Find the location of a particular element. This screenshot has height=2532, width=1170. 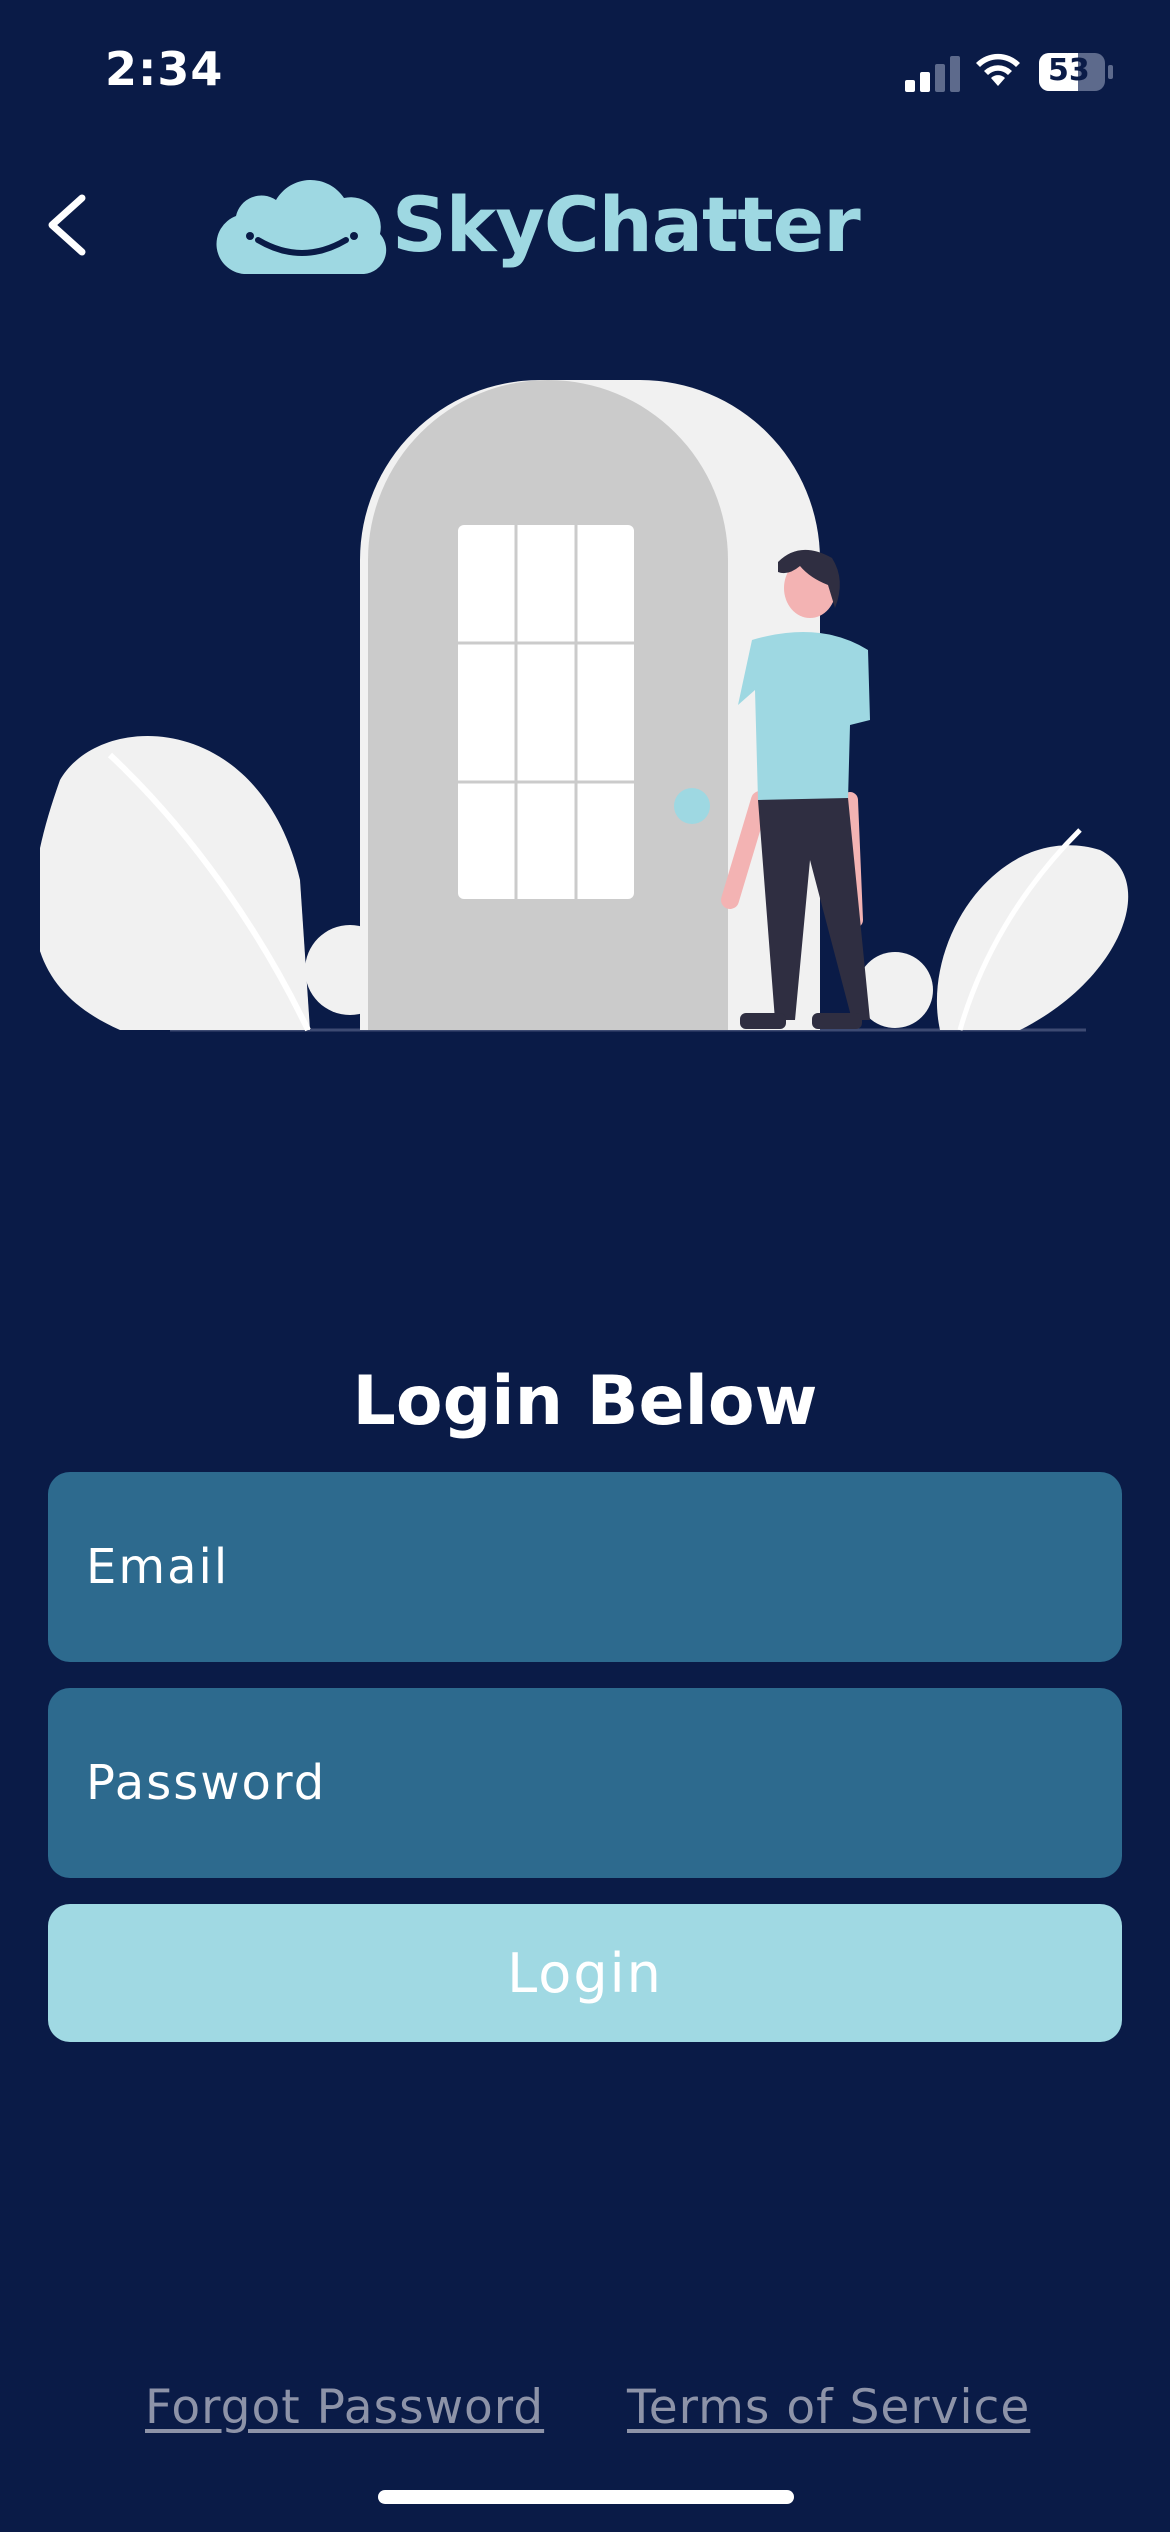

back-button is located at coordinates (70, 225).